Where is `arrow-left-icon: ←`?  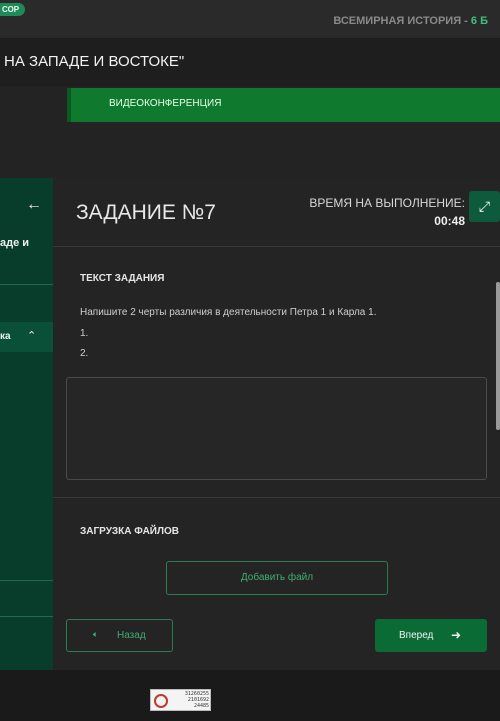
arrow-left-icon: ← is located at coordinates (34, 205).